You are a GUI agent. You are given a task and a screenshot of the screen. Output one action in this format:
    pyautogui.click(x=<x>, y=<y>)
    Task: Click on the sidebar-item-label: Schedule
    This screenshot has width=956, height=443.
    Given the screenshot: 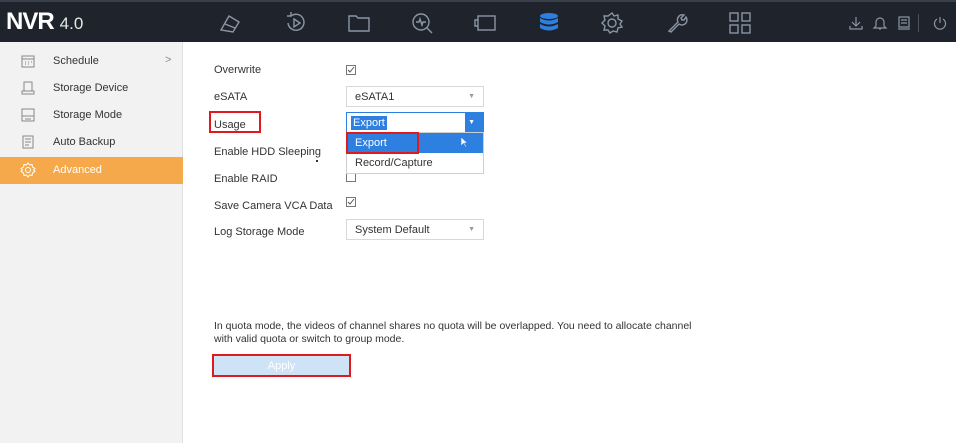 What is the action you would take?
    pyautogui.click(x=76, y=61)
    